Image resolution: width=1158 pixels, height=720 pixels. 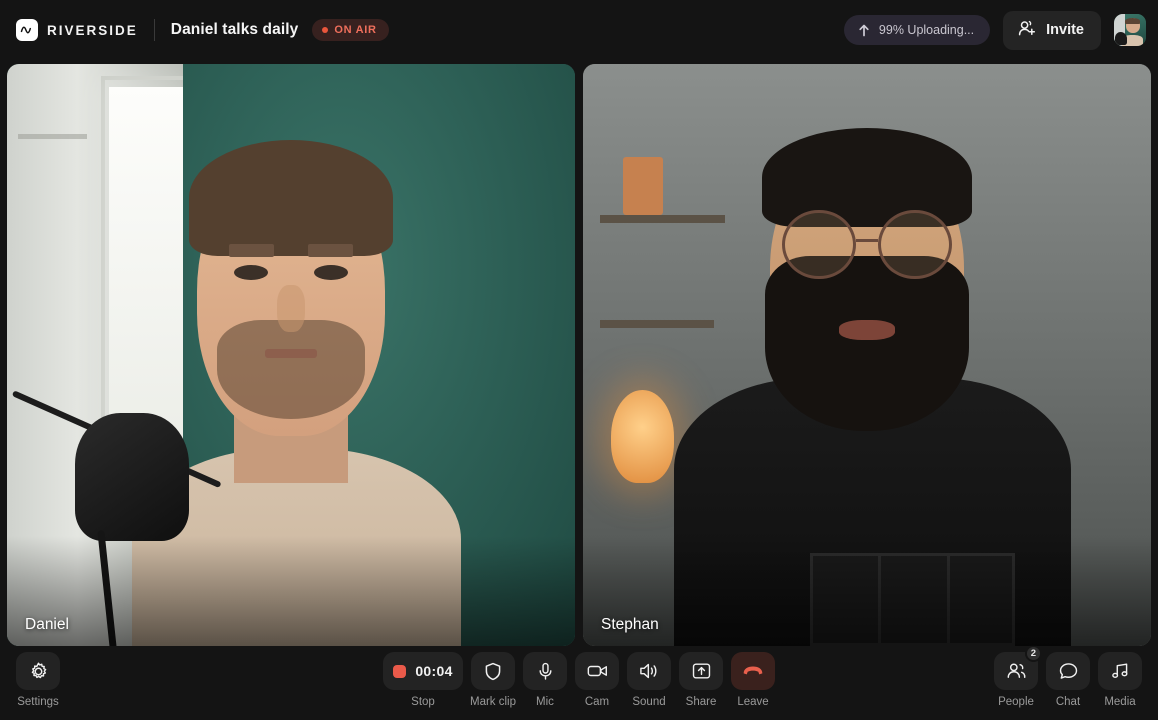 I want to click on avatar, so click(x=1130, y=30).